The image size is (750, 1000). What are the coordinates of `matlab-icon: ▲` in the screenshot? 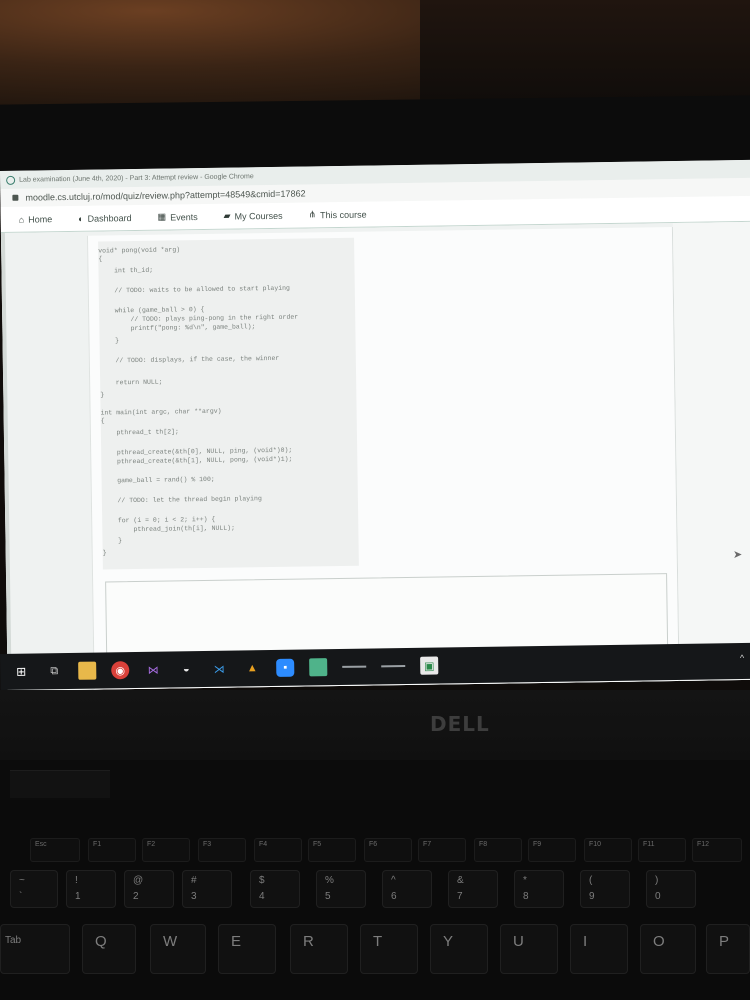 It's located at (252, 668).